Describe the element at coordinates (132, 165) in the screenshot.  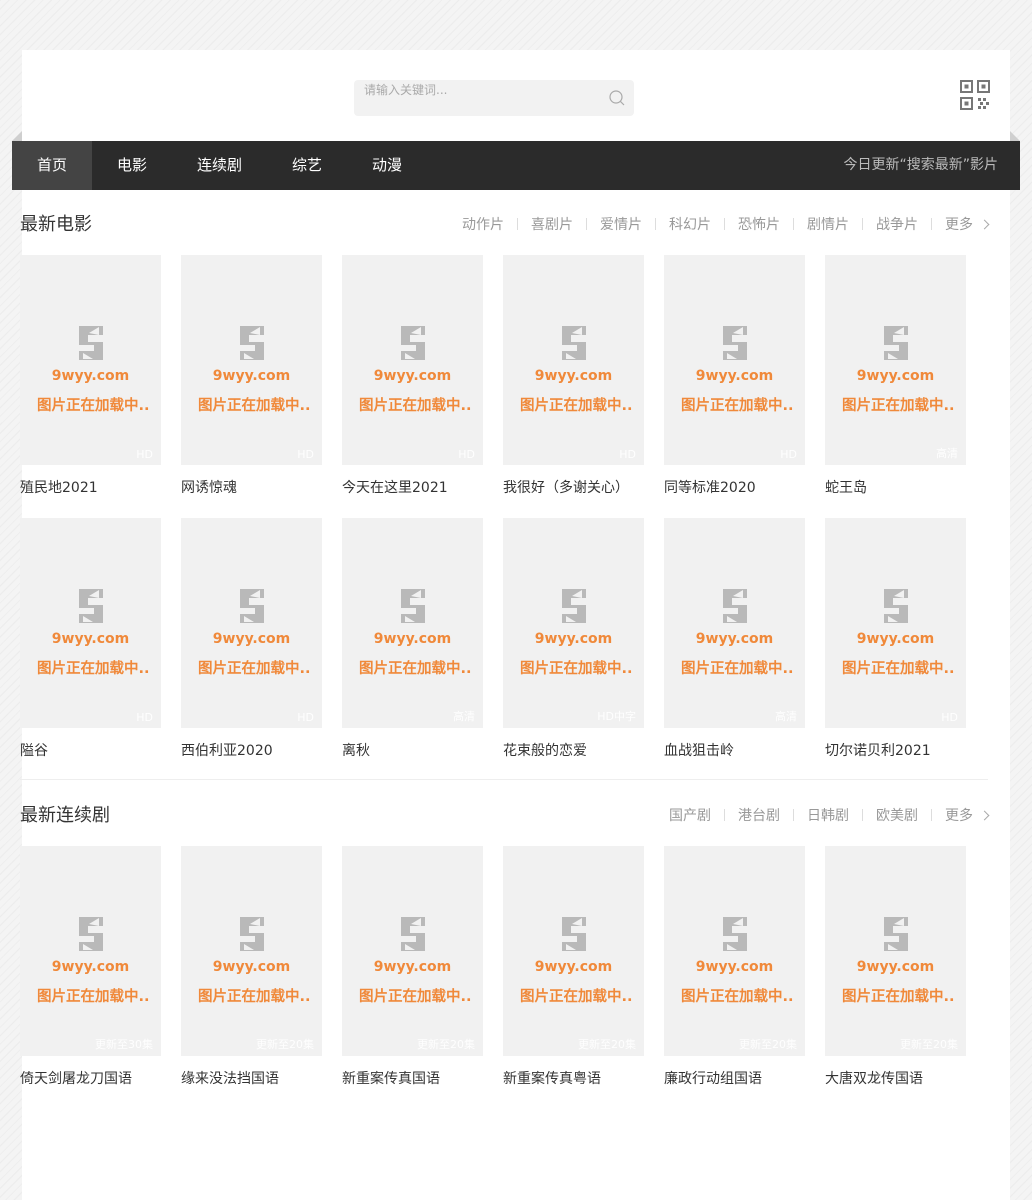
I see `nav-item-1: 电影` at that location.